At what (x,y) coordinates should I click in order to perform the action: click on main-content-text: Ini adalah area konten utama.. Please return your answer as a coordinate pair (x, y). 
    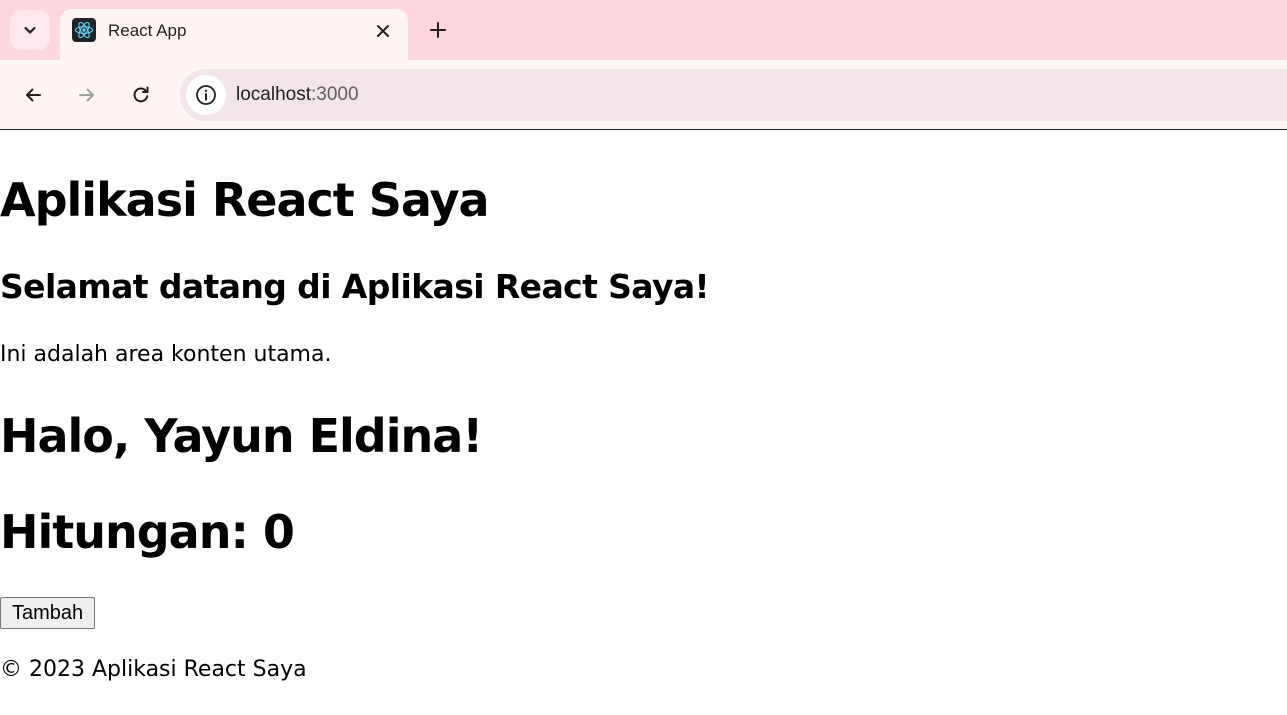
    Looking at the image, I should click on (166, 354).